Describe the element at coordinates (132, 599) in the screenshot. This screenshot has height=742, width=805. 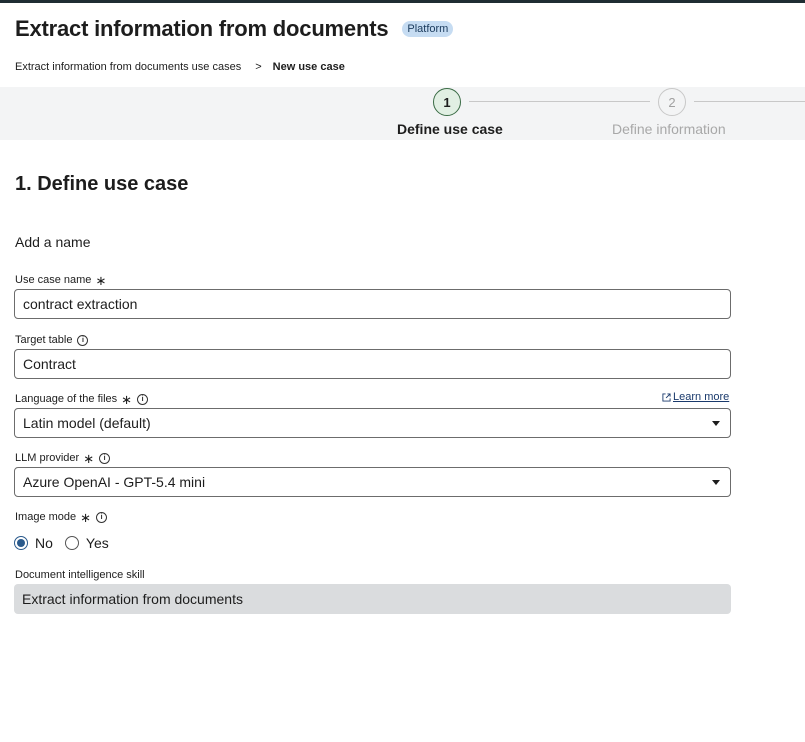
I see `doc-skill-value: Extract information from documents` at that location.